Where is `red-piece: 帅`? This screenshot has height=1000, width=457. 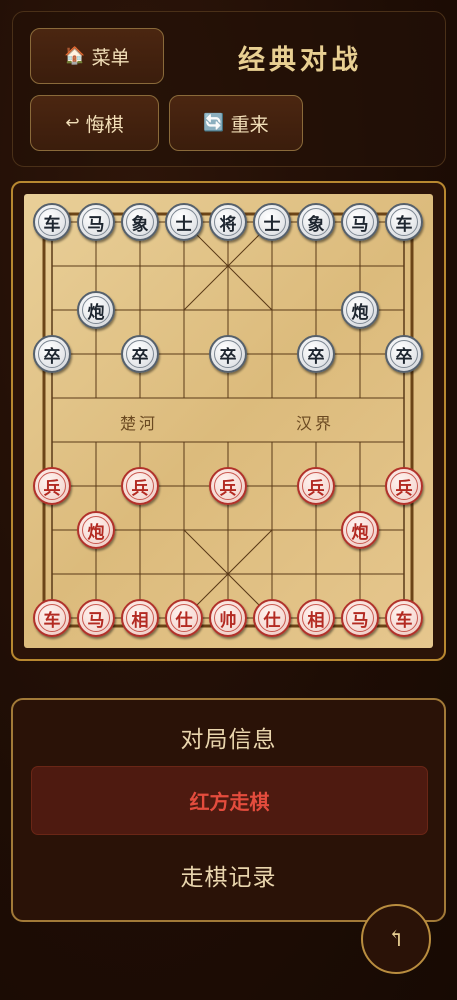 red-piece: 帅 is located at coordinates (228, 618).